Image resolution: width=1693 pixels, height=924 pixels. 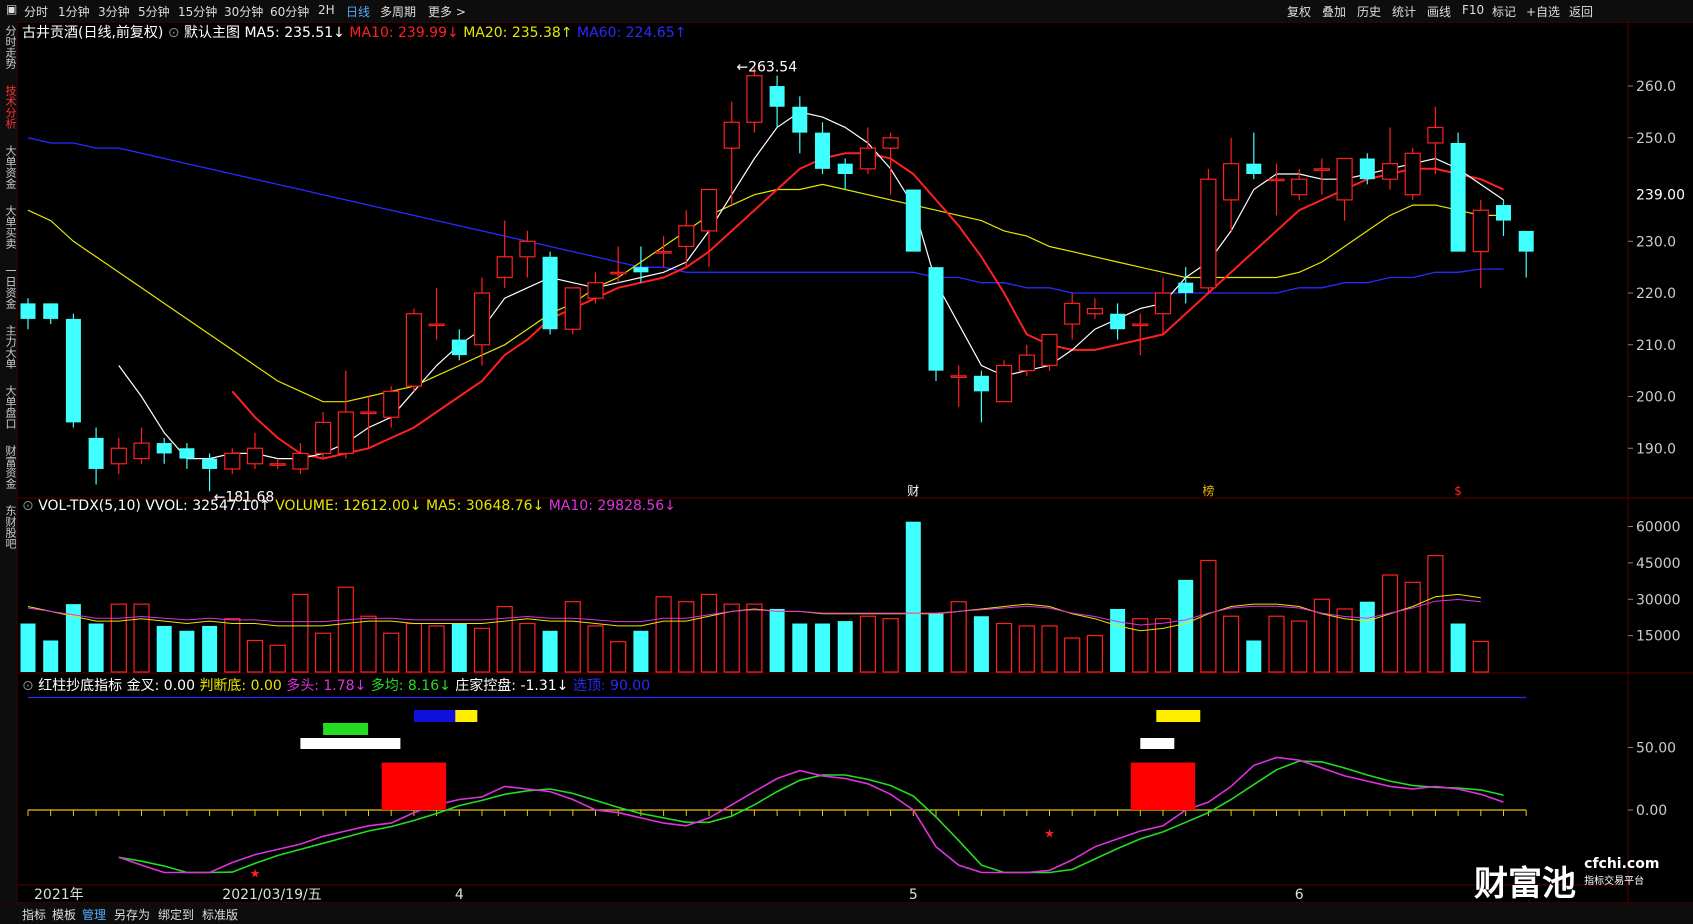 I want to click on x-axis-label: 5, so click(x=913, y=895).